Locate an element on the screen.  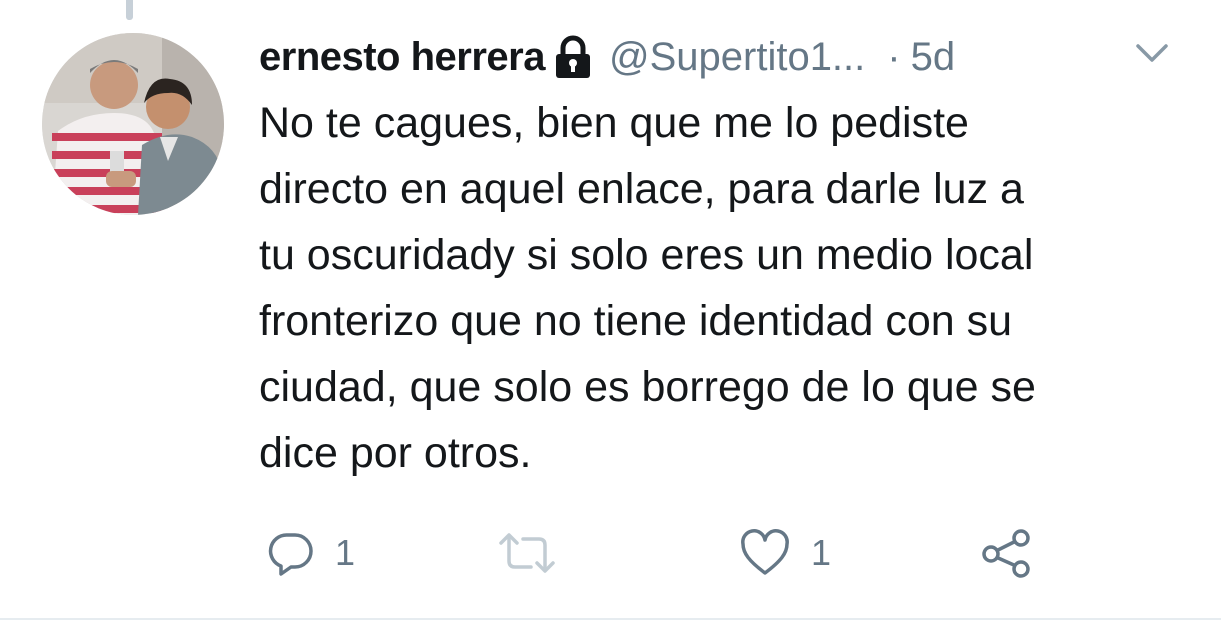
chevron-down-icon is located at coordinates (1152, 53).